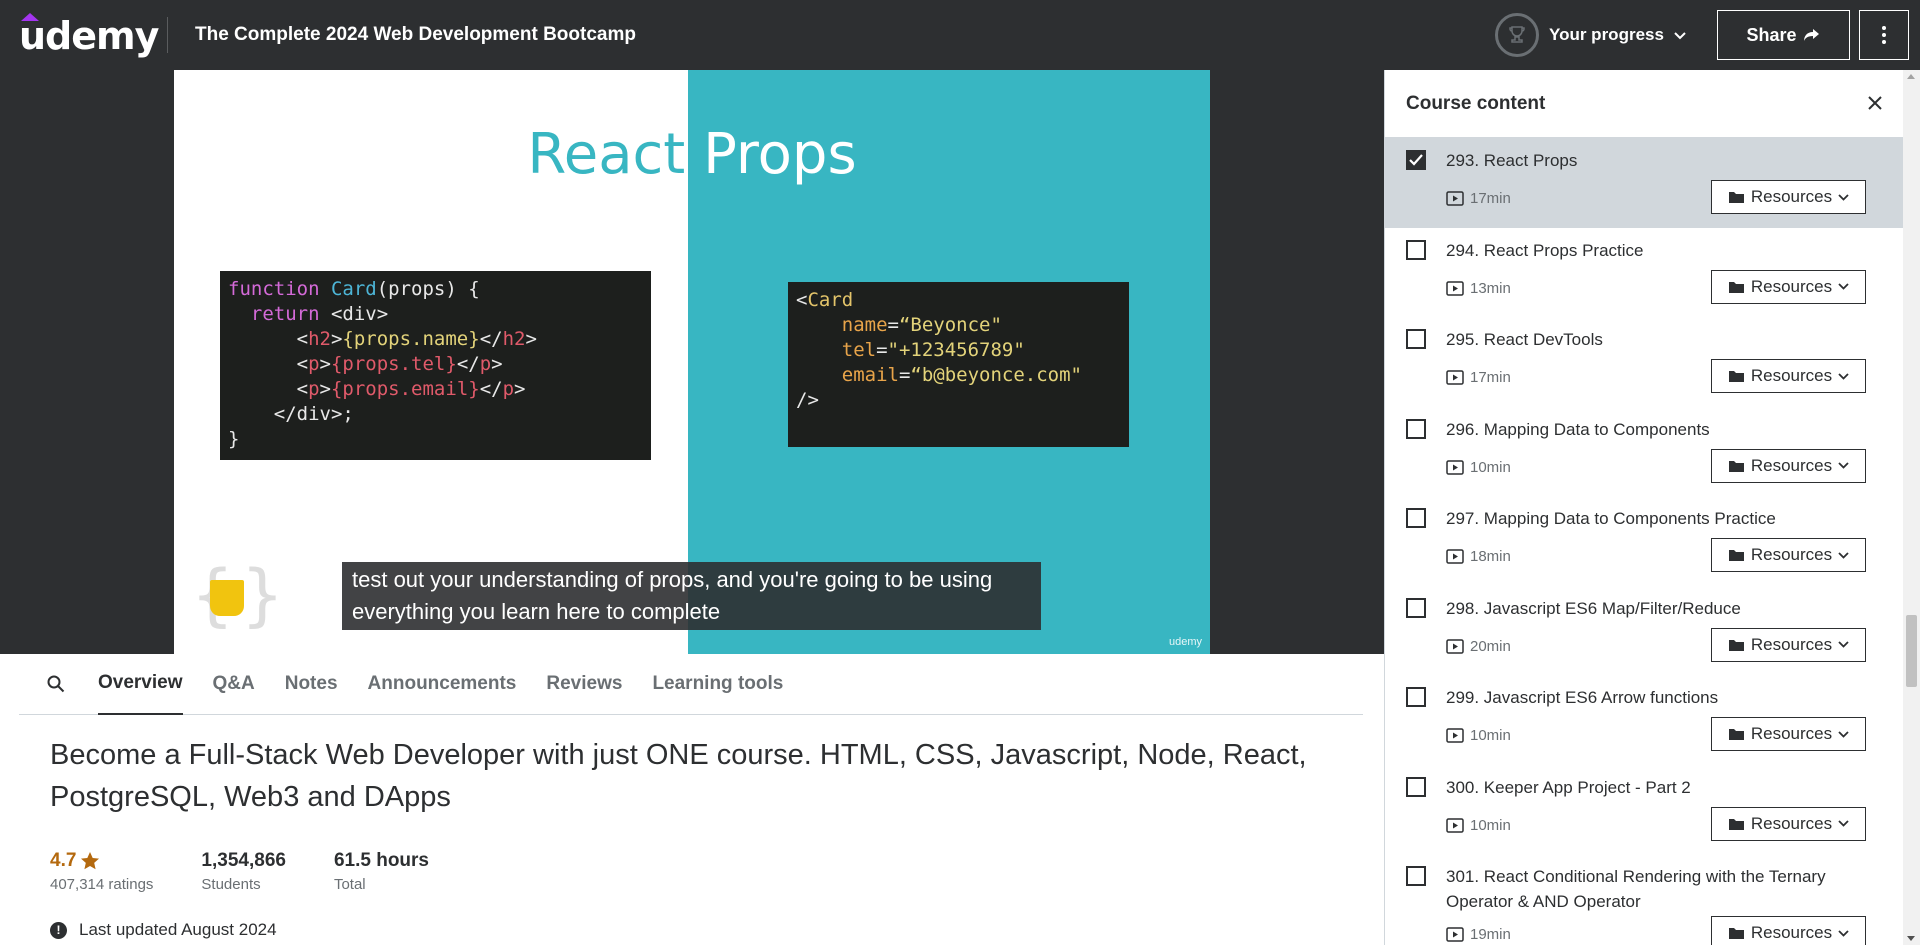 The image size is (1920, 945). I want to click on lecture-duration: 20min, so click(1478, 646).